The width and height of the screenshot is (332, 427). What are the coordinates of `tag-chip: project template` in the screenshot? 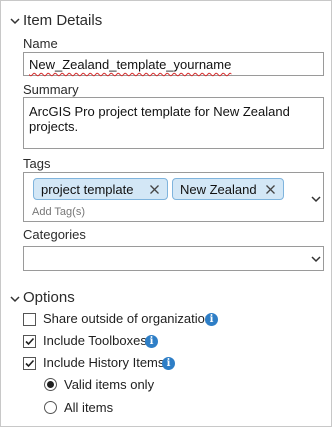 It's located at (100, 189).